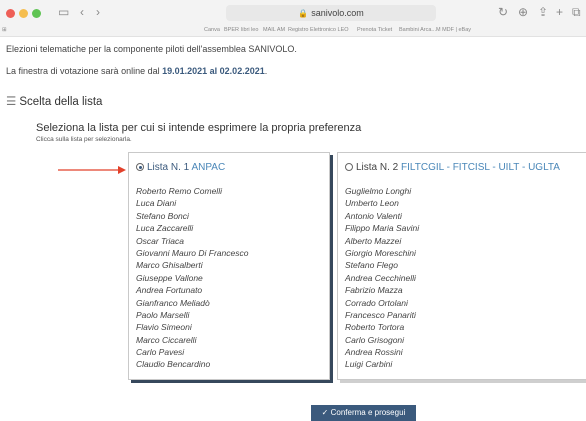  I want to click on list-label: Lista N. 1, so click(169, 167).